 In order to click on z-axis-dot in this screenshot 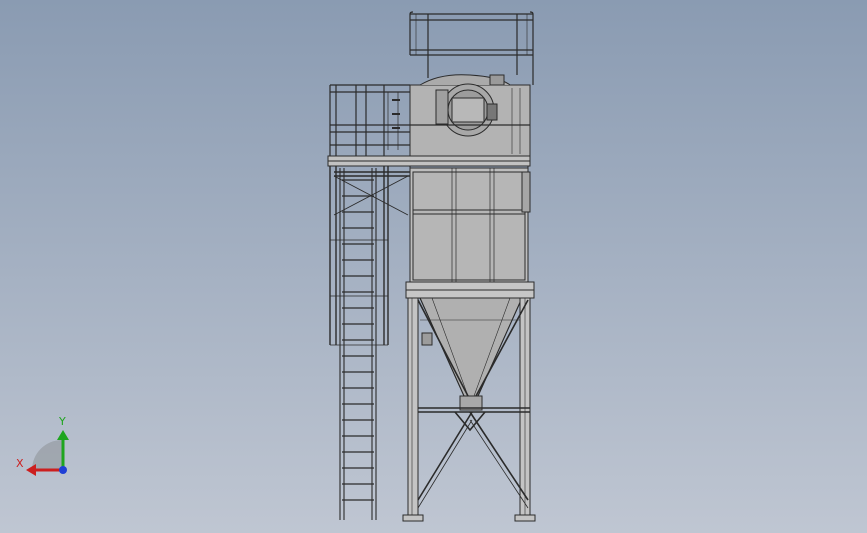, I will do `click(63, 470)`.